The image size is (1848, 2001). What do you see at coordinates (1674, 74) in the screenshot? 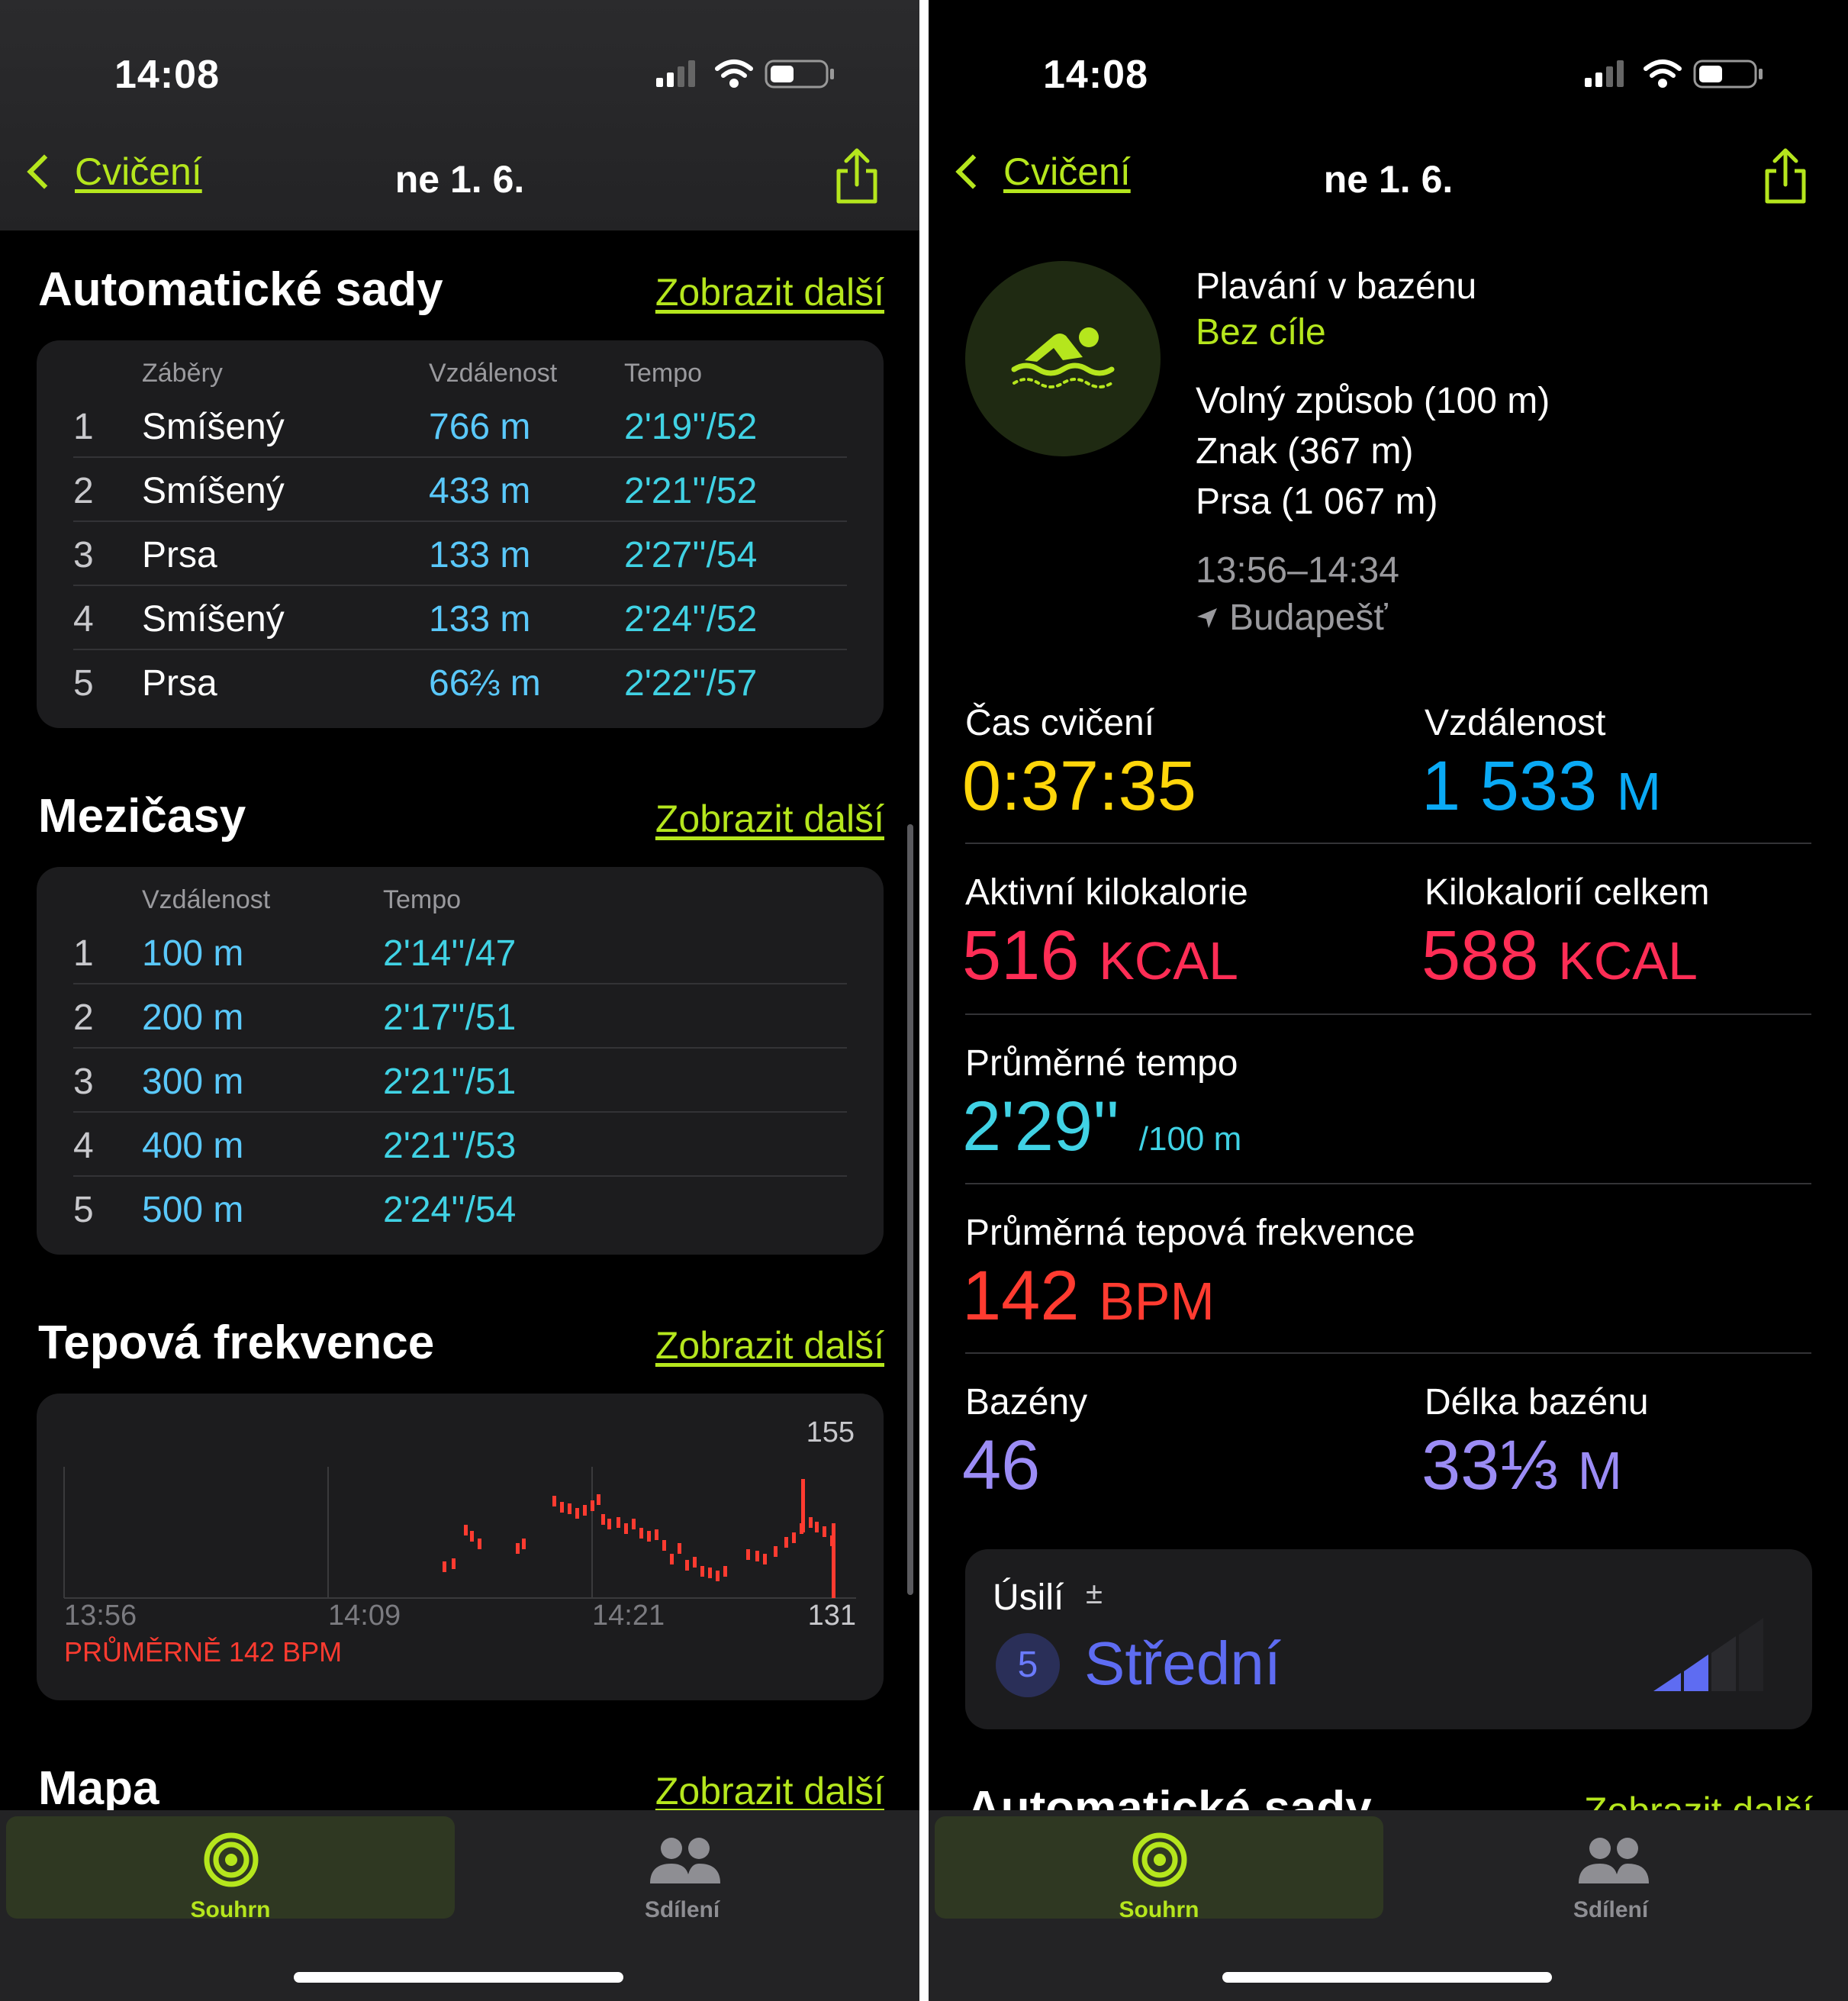
I see `status-icons` at bounding box center [1674, 74].